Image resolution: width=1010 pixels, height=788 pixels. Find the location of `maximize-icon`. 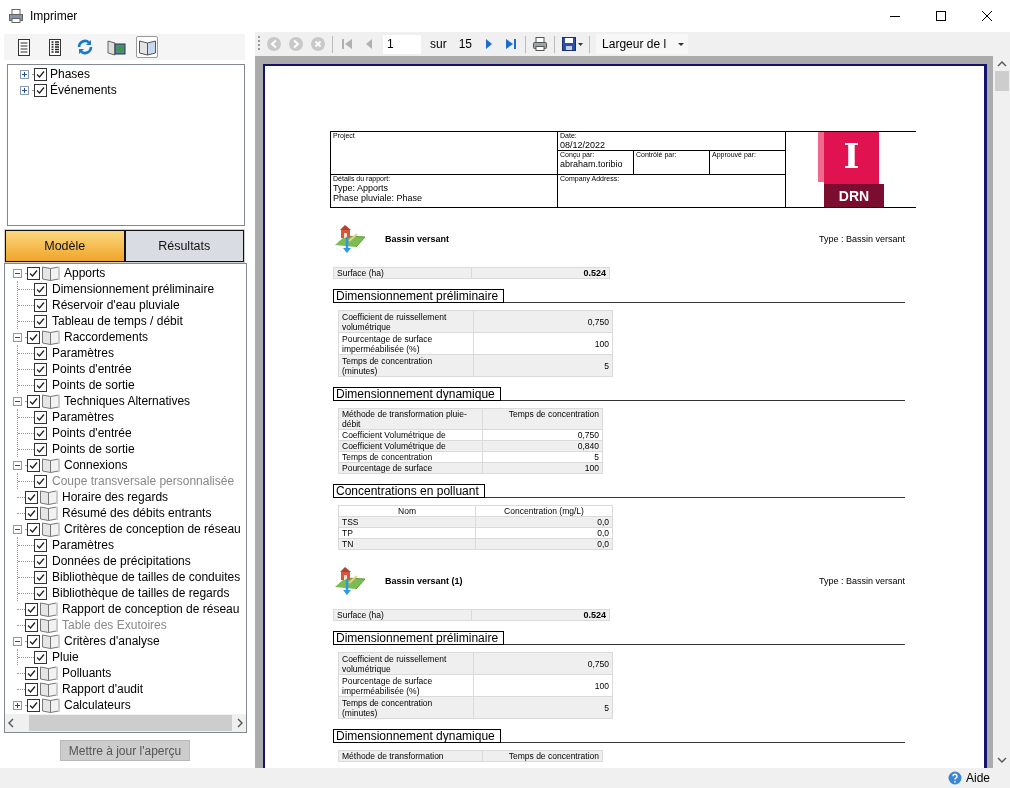

maximize-icon is located at coordinates (941, 16).